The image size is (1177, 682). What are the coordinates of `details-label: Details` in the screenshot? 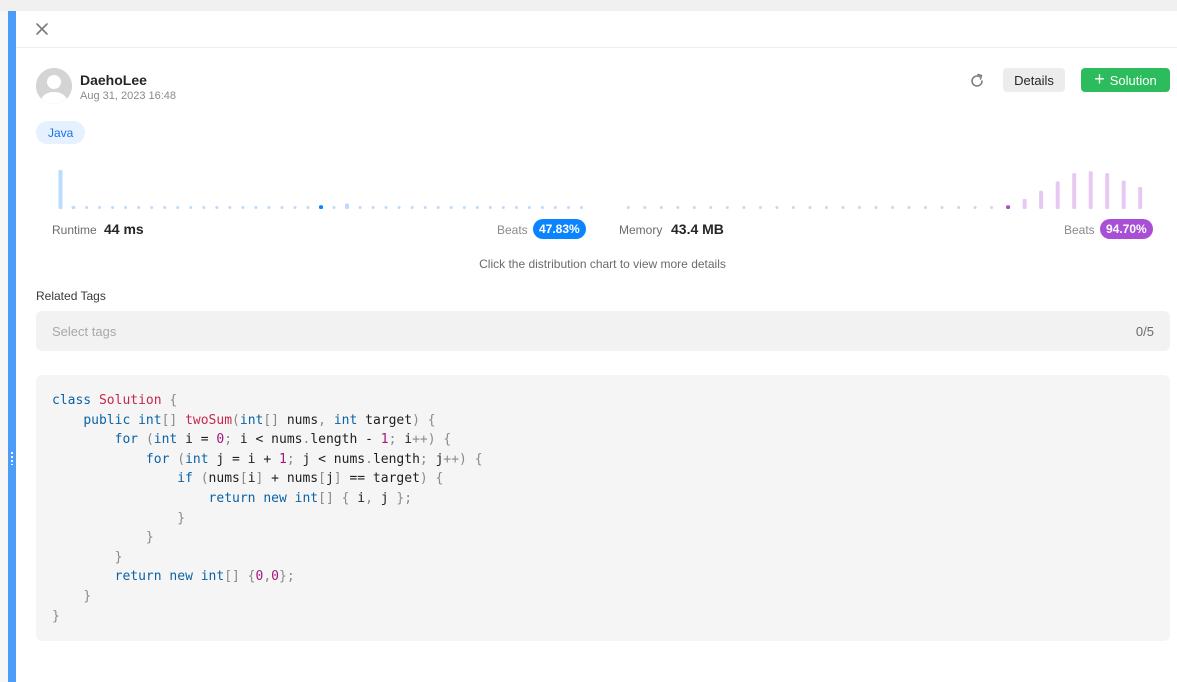 It's located at (1034, 80).